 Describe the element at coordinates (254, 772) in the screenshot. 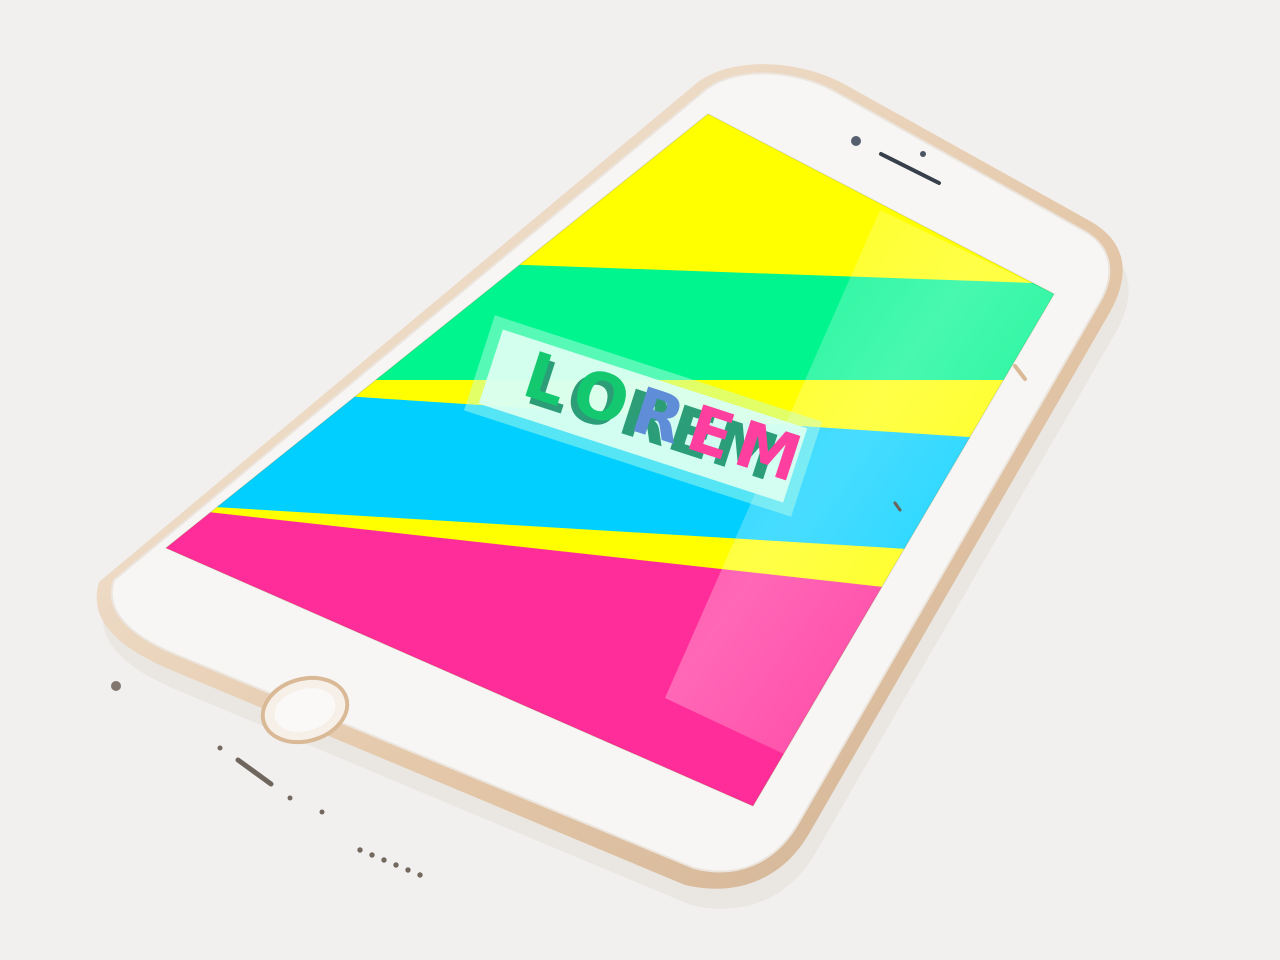

I see `lightning-port-icon` at that location.